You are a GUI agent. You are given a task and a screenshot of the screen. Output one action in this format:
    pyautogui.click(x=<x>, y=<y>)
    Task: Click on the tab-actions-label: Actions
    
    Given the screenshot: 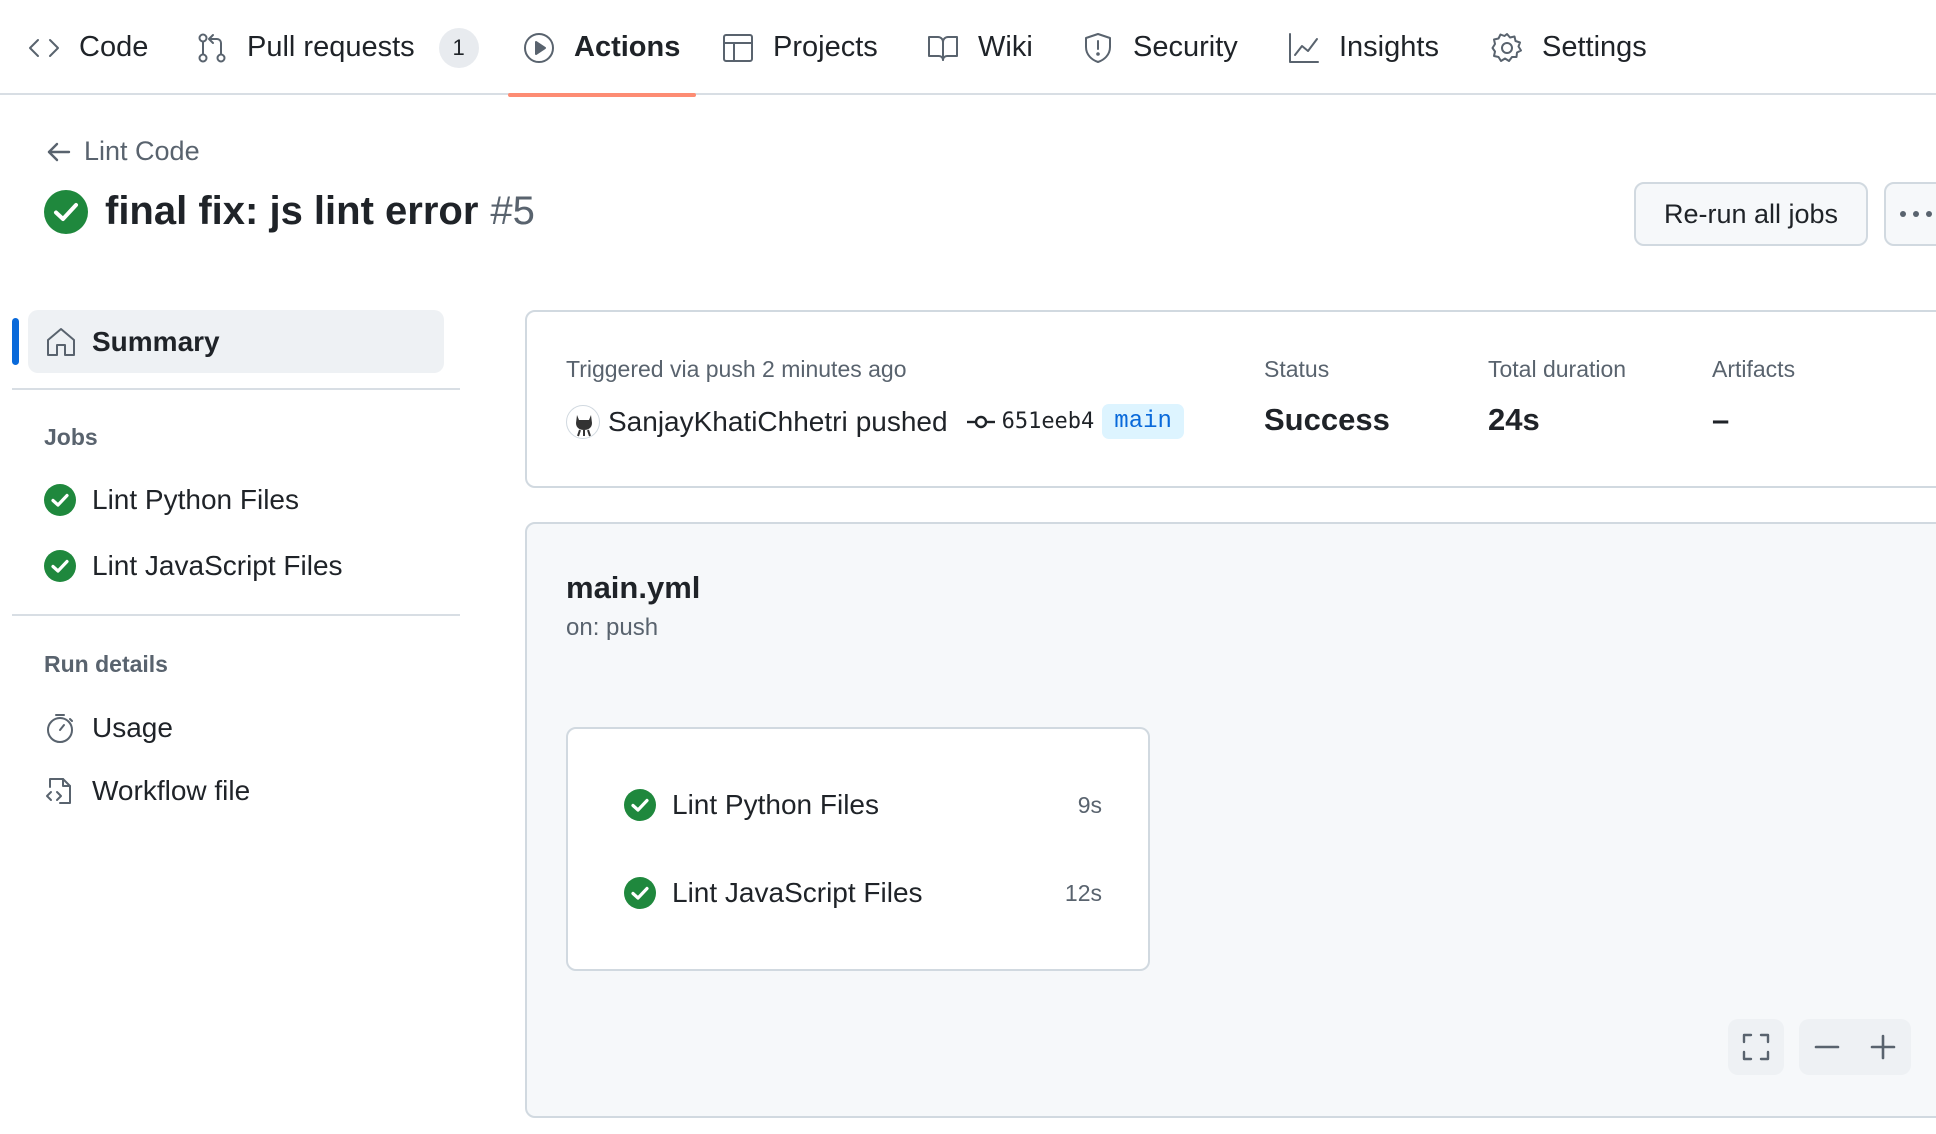 What is the action you would take?
    pyautogui.click(x=627, y=47)
    